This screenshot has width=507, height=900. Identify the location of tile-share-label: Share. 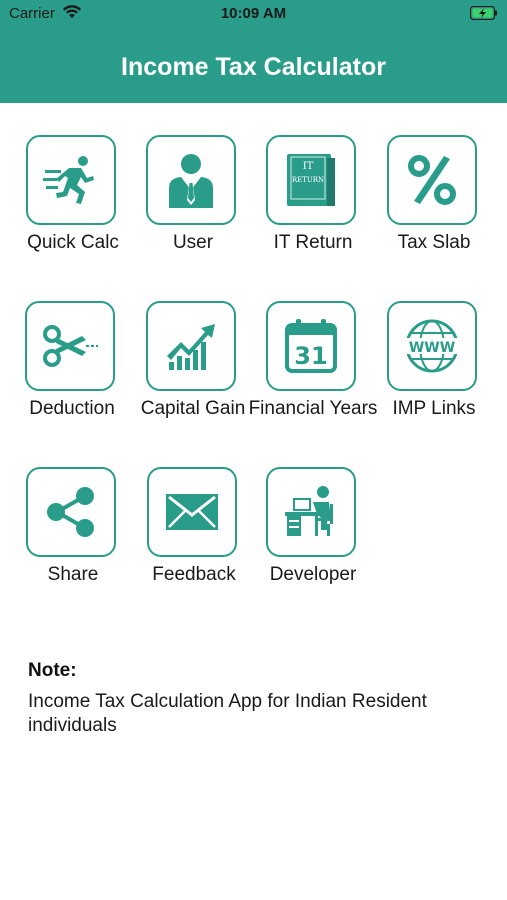
(73, 574).